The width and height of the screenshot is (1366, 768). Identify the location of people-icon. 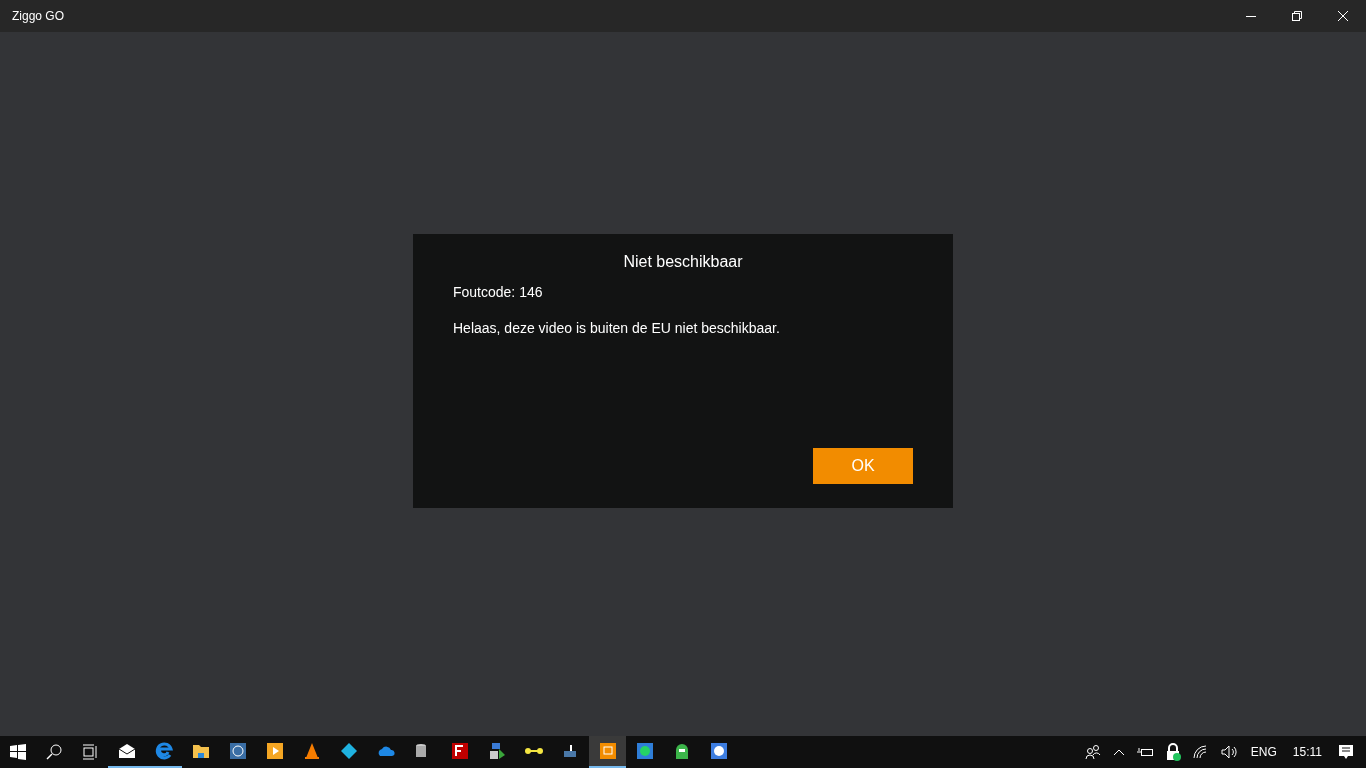
(1092, 752).